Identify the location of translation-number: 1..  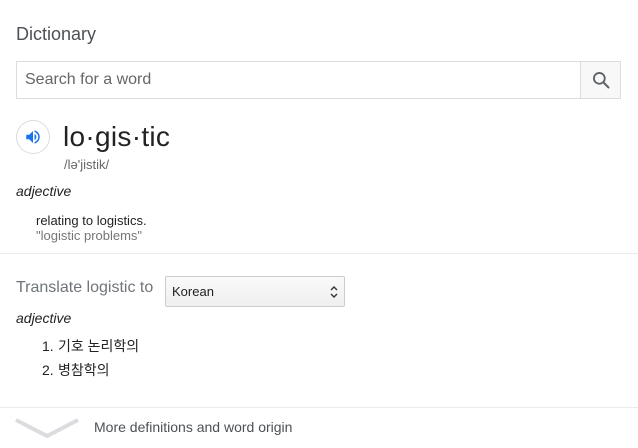
(48, 346).